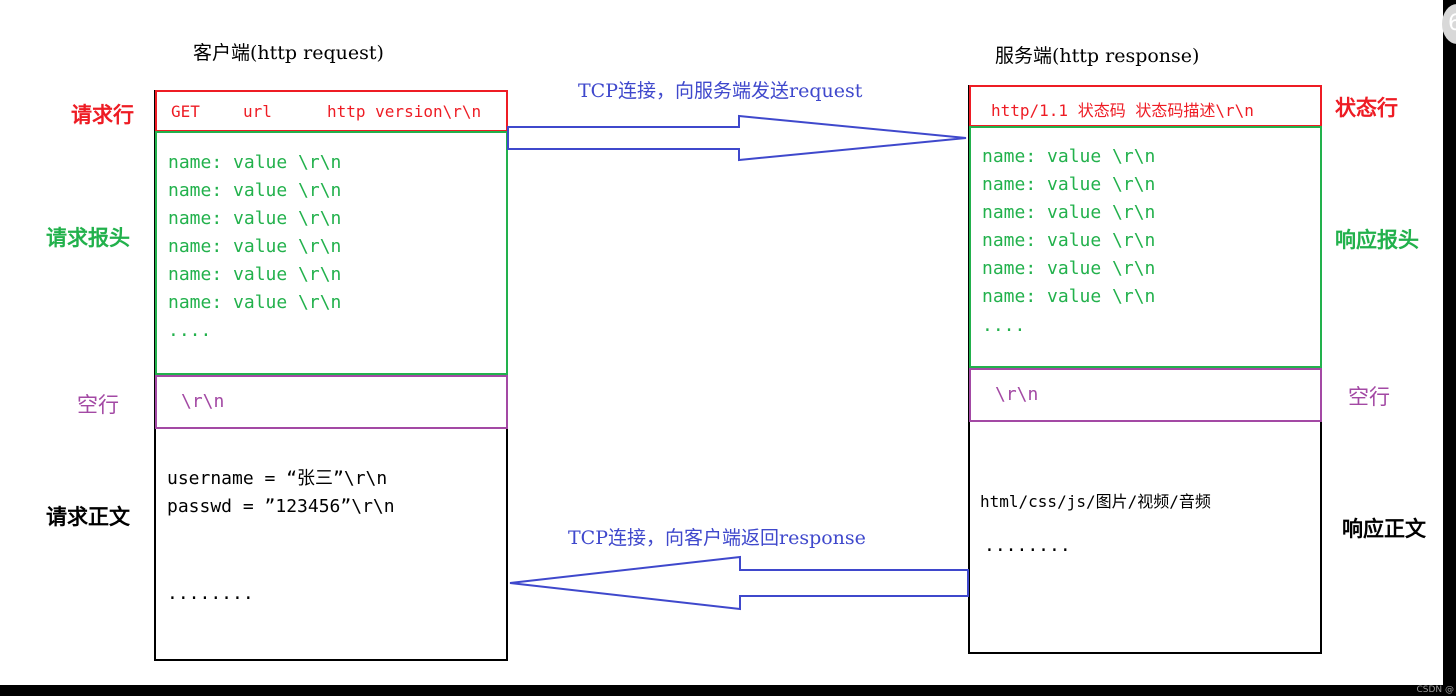  I want to click on corner-badge: 6, so click(1449, 24).